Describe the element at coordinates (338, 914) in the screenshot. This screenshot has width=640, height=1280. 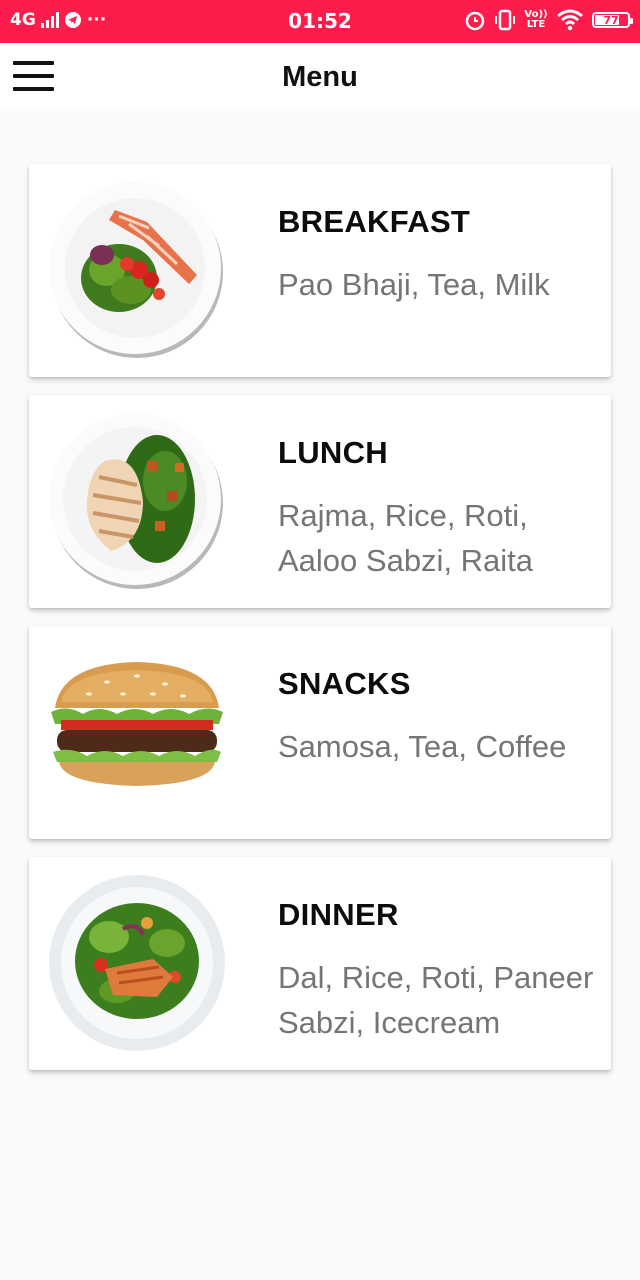
I see `meal-title: DINNER` at that location.